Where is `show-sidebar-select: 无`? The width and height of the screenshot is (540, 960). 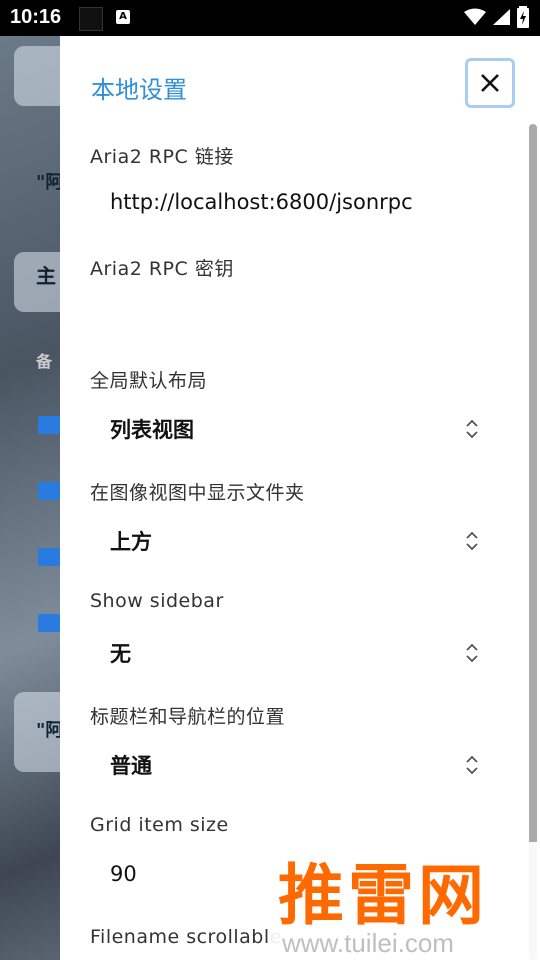
show-sidebar-select: 无 is located at coordinates (120, 653).